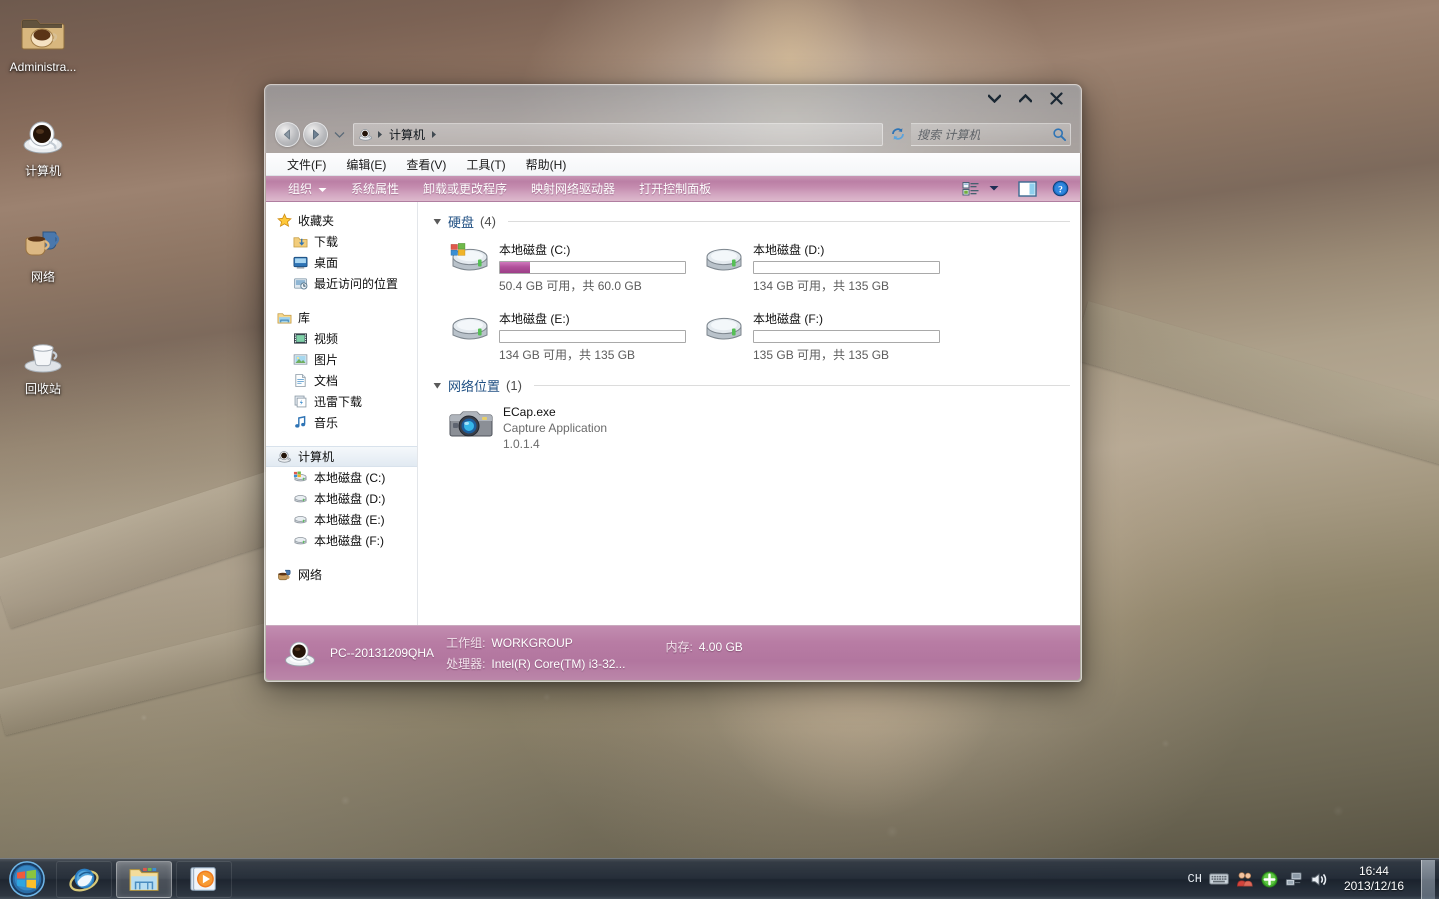 Image resolution: width=1439 pixels, height=899 pixels. Describe the element at coordinates (1195, 879) in the screenshot. I see `tray-language-indicator: CH` at that location.